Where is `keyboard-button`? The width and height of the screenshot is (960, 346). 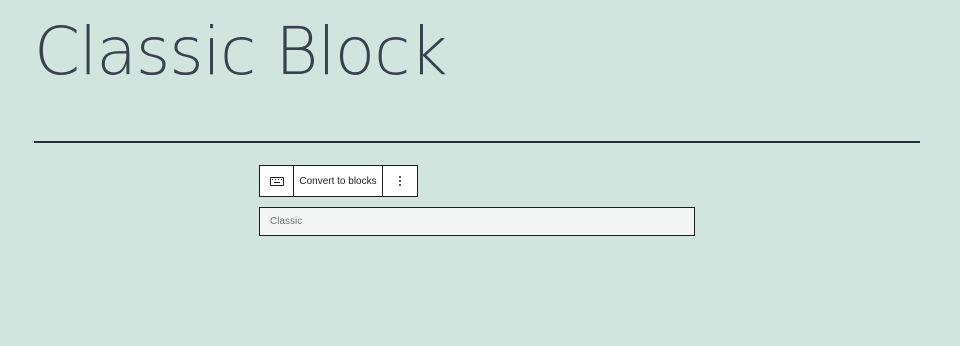 keyboard-button is located at coordinates (277, 181).